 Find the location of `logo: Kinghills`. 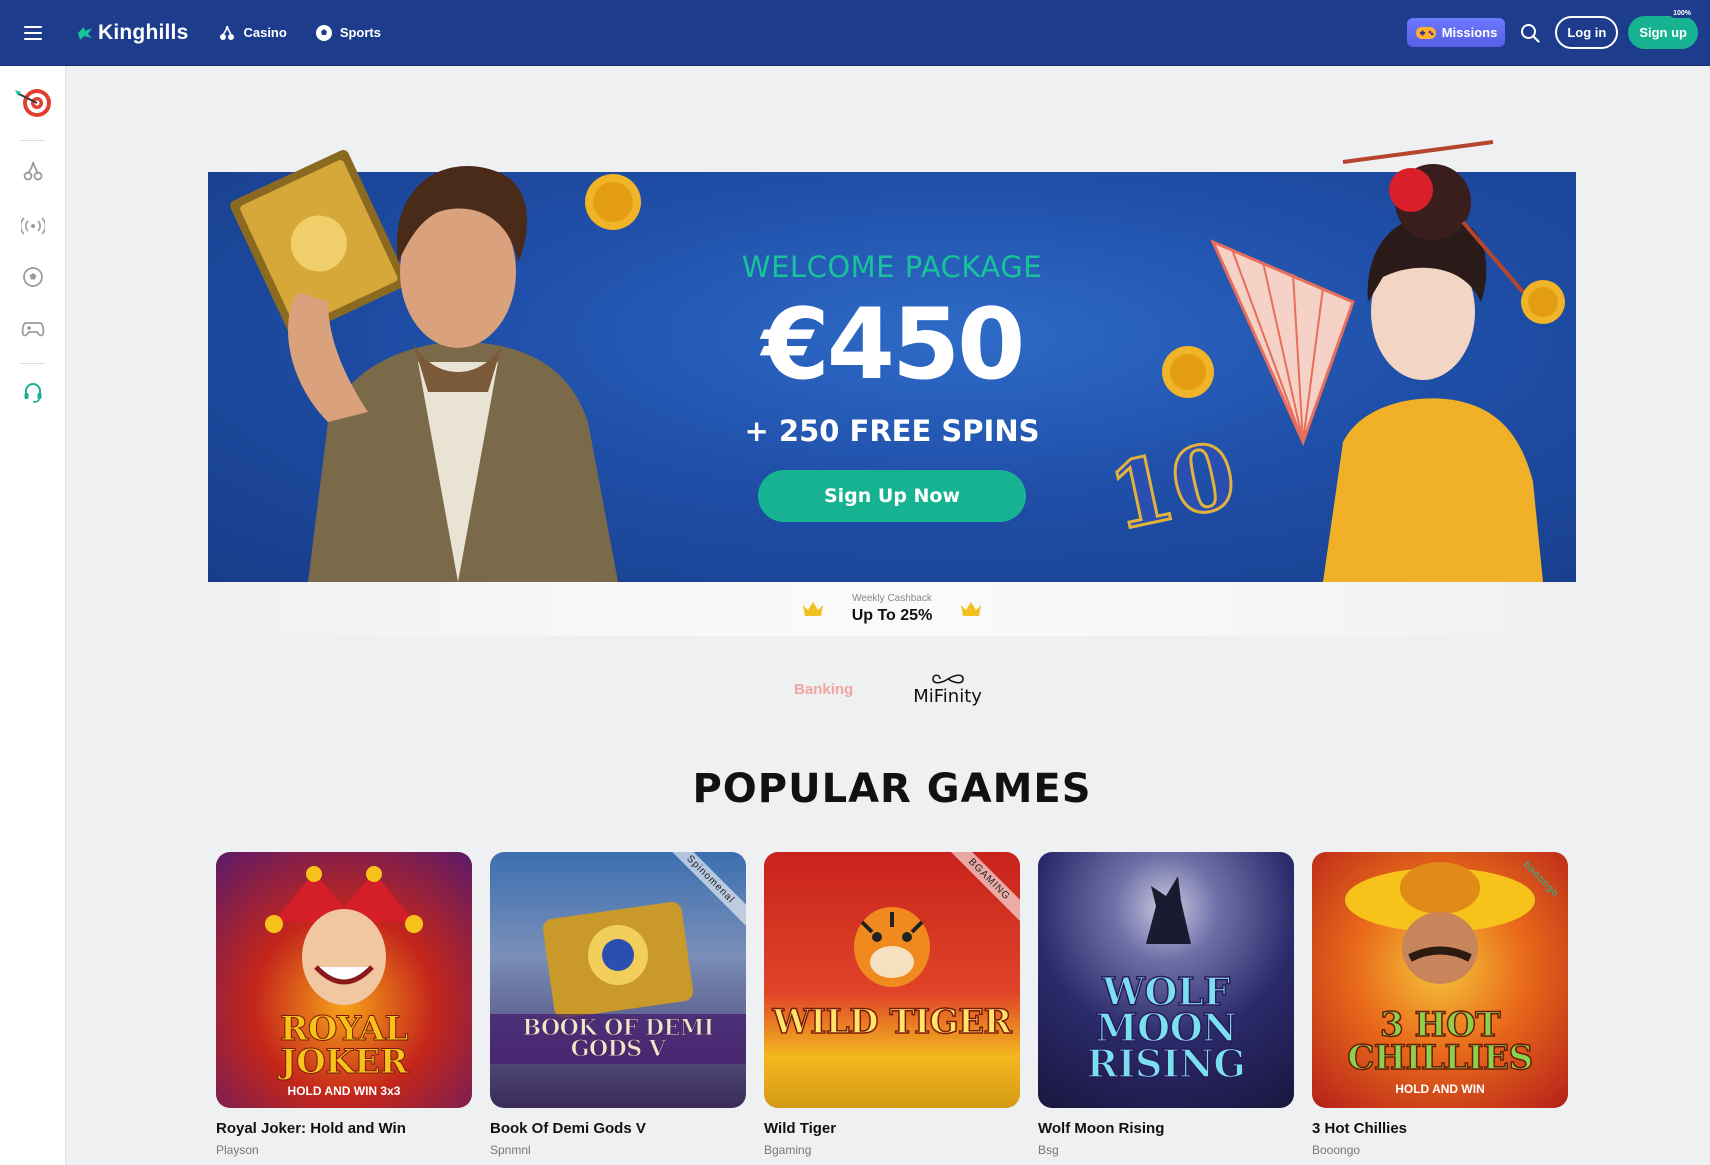

logo: Kinghills is located at coordinates (132, 33).